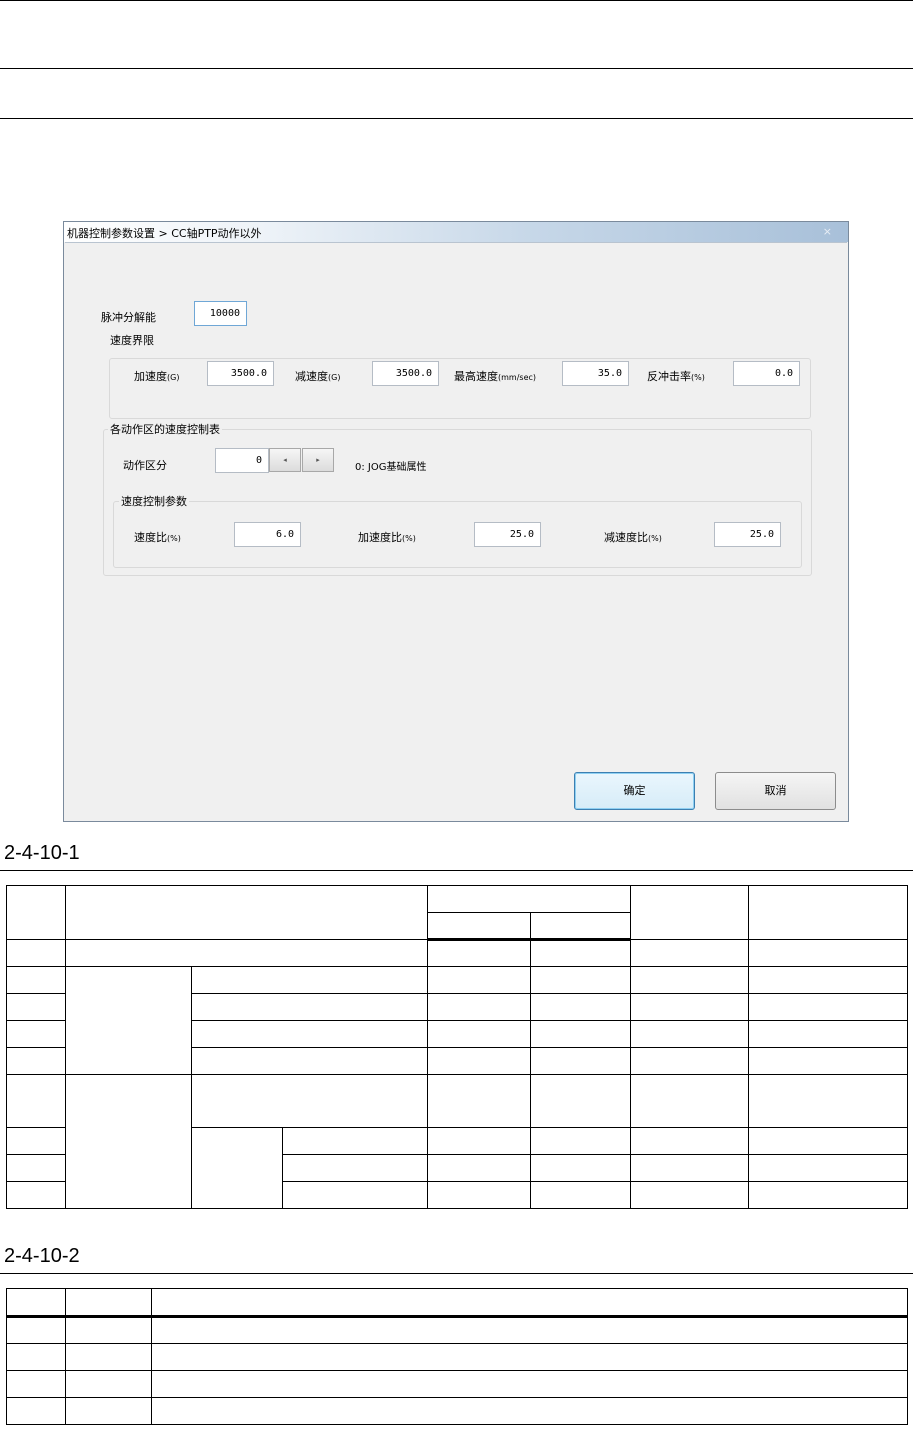  I want to click on rebound-label: 反冲击率(%), so click(676, 376).